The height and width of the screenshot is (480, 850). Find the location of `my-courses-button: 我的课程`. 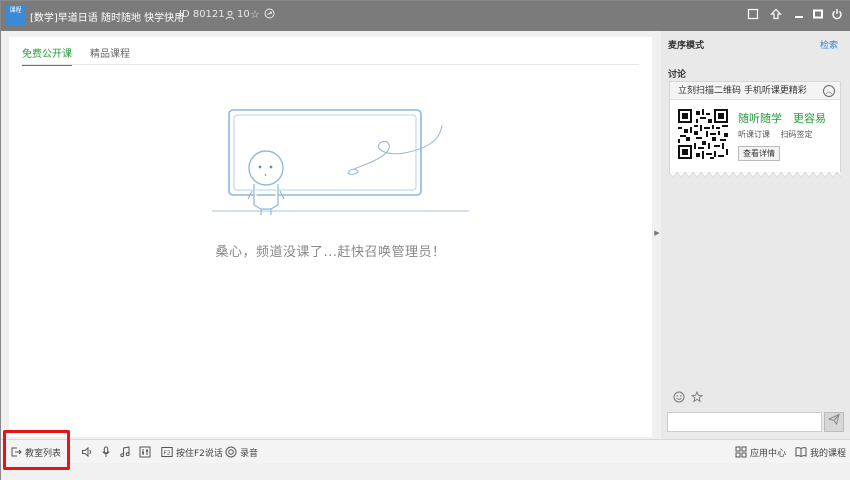

my-courses-button: 我的课程 is located at coordinates (820, 452).